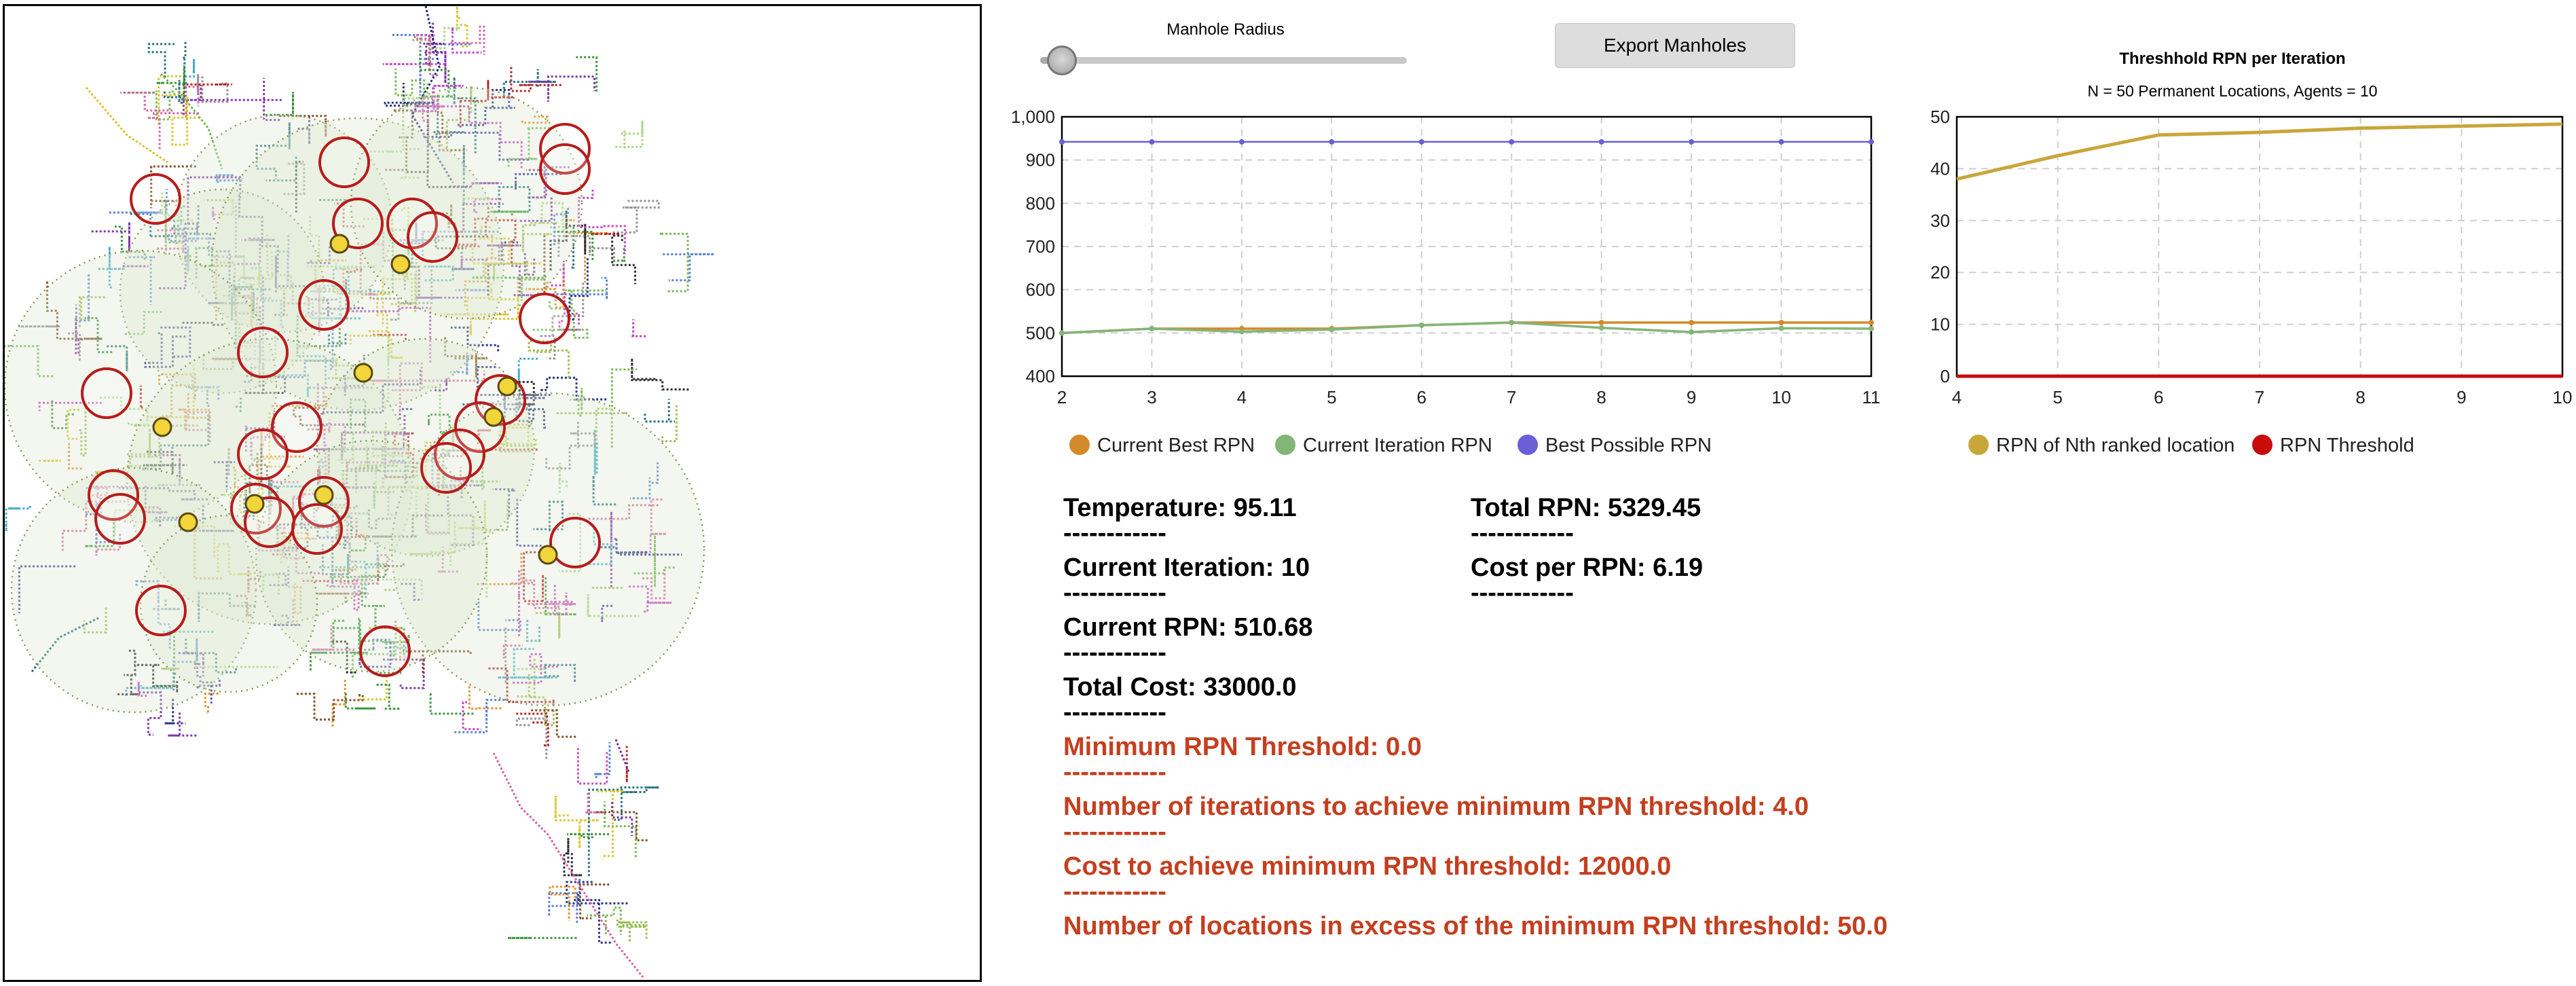 The image size is (2576, 986). Describe the element at coordinates (2232, 59) in the screenshot. I see `threshold-chart-title: Threshhold RPN per Iteration` at that location.